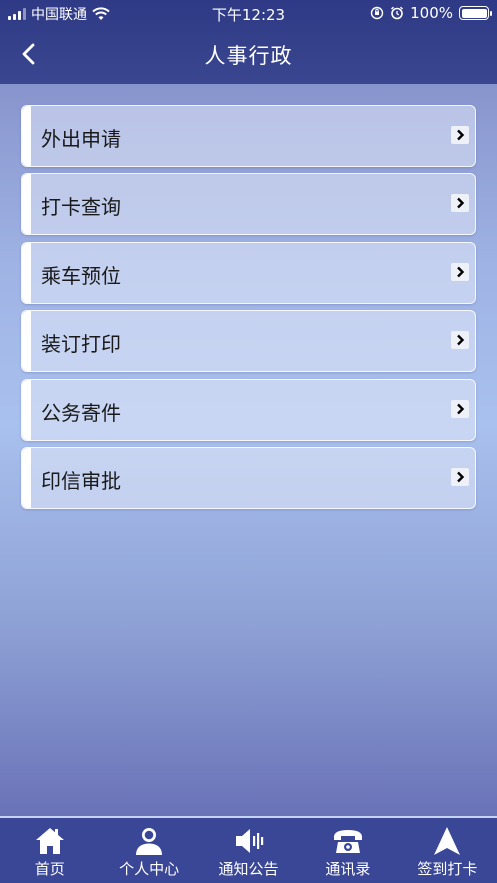  I want to click on tab-check-in: 签到打卡, so click(447, 850).